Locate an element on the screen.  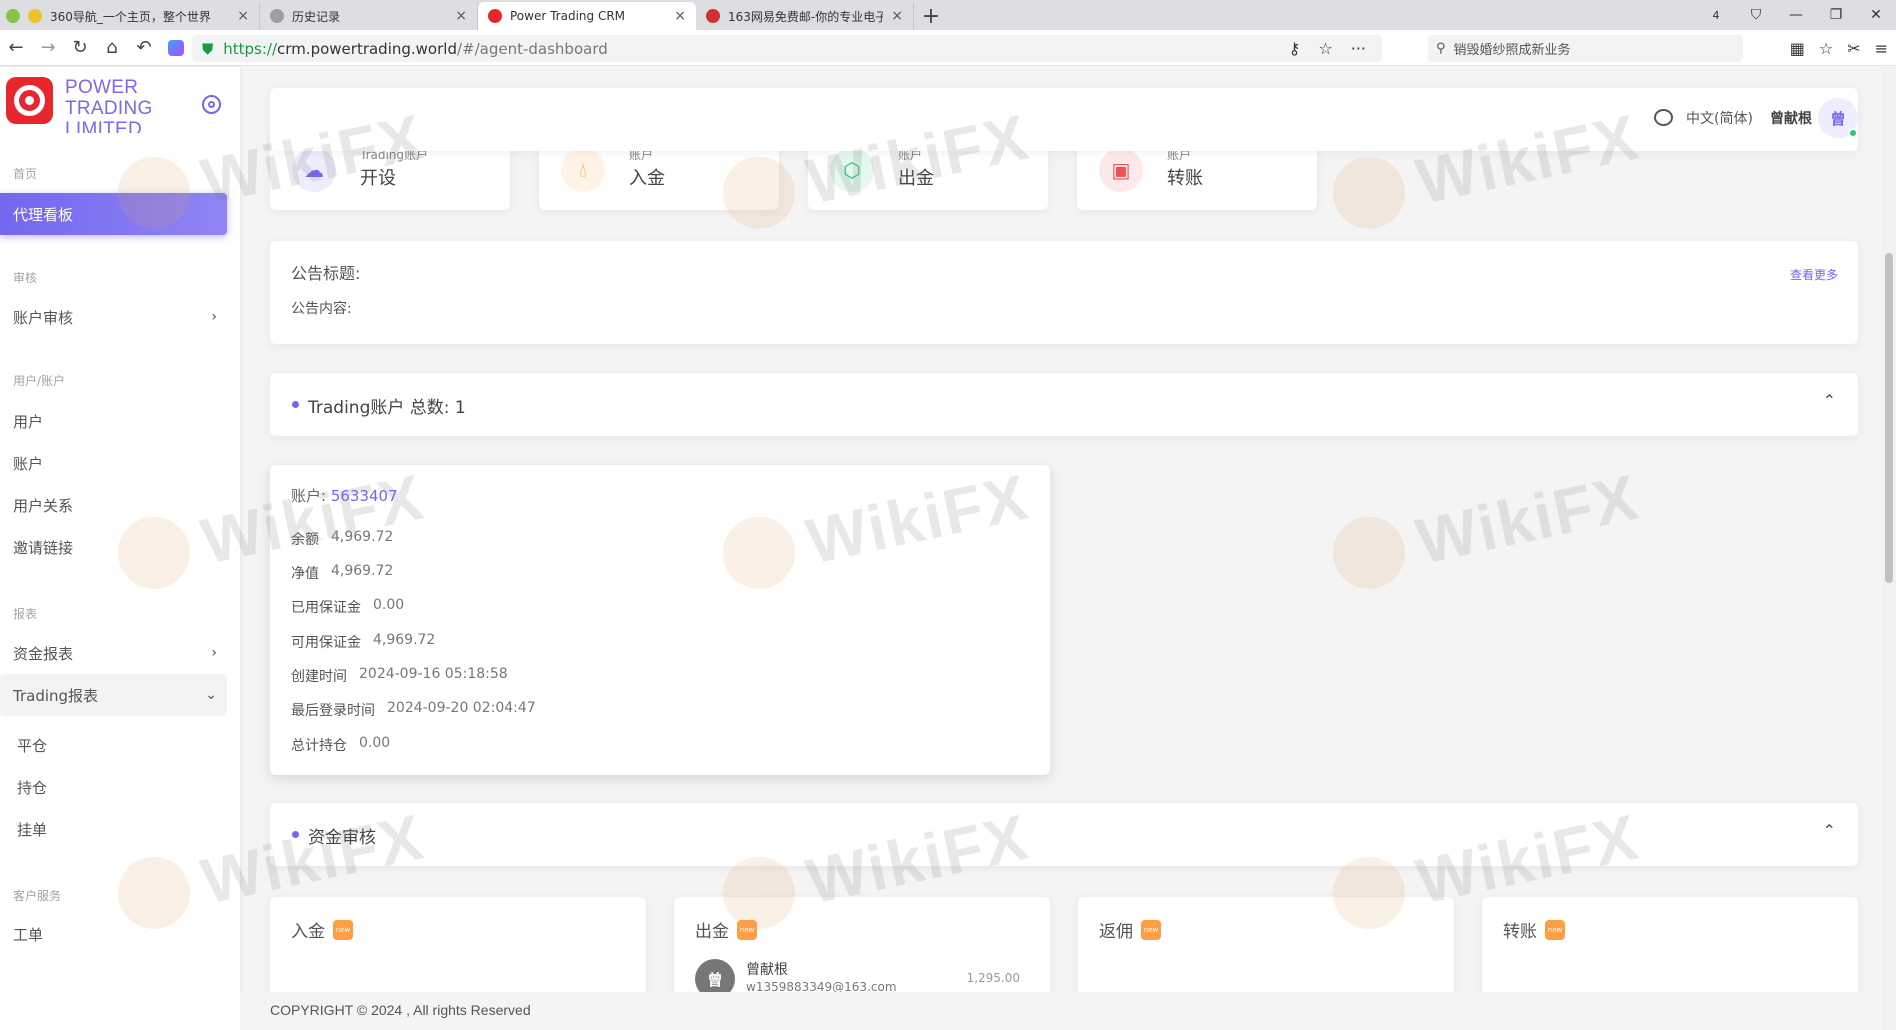
sidebar-item-account-review: 账户审核 › is located at coordinates (113, 317).